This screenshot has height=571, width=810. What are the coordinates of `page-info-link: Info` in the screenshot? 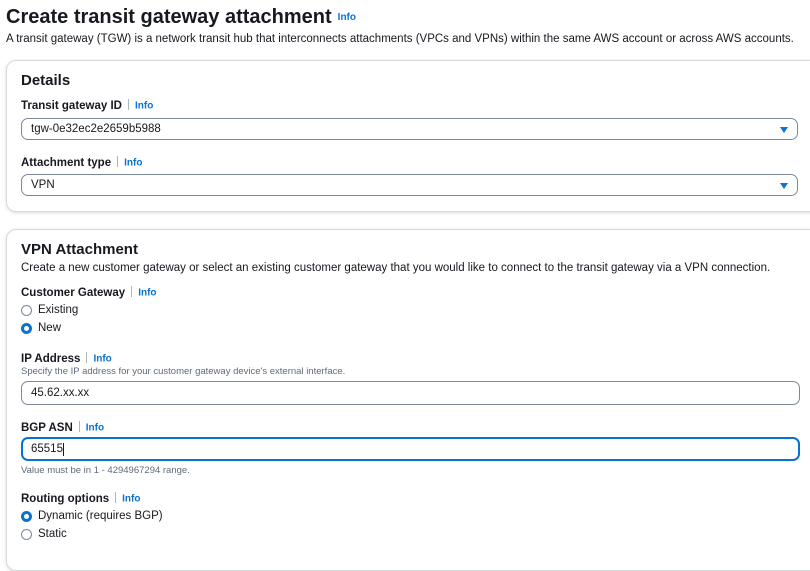 It's located at (347, 17).